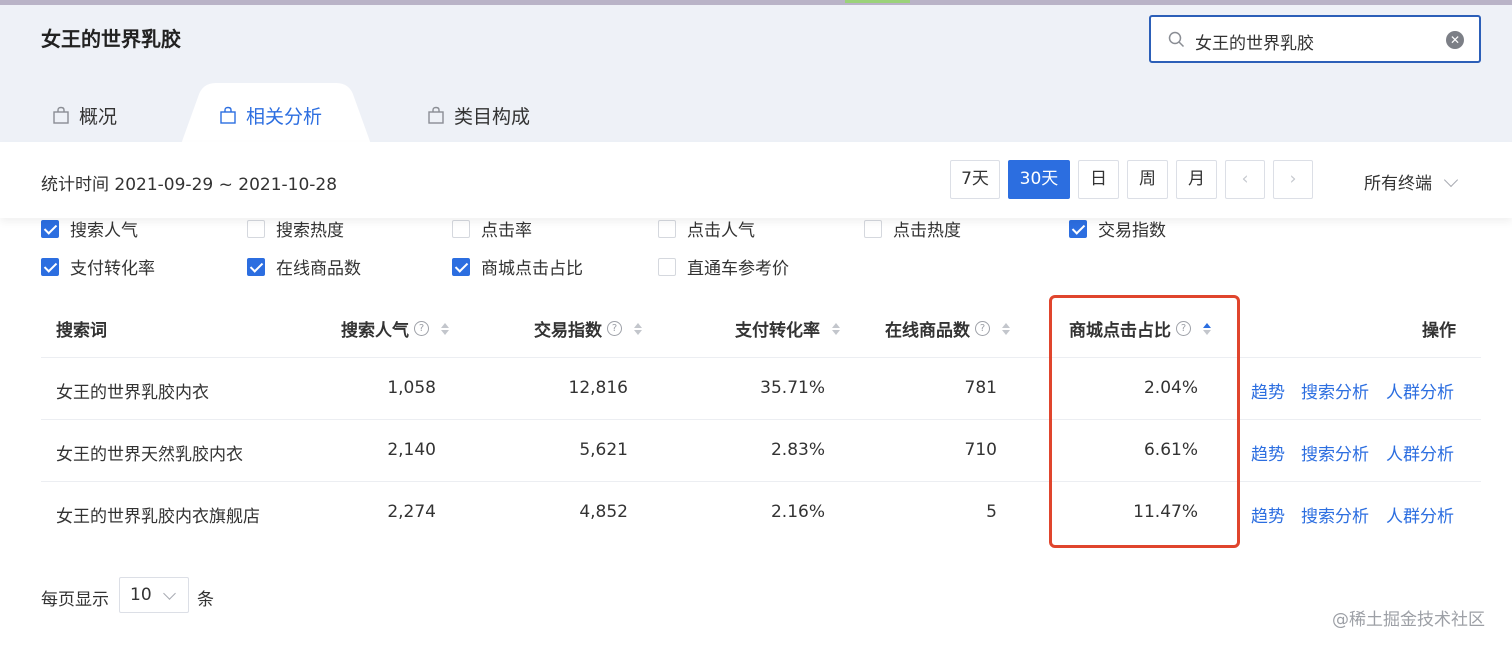  I want to click on metric-label: 点击人气, so click(721, 231).